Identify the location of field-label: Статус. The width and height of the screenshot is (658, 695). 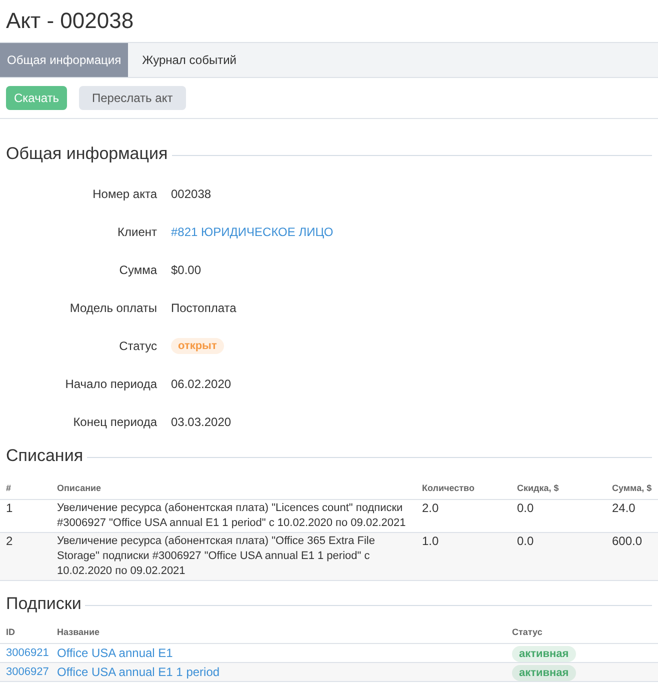
(138, 346).